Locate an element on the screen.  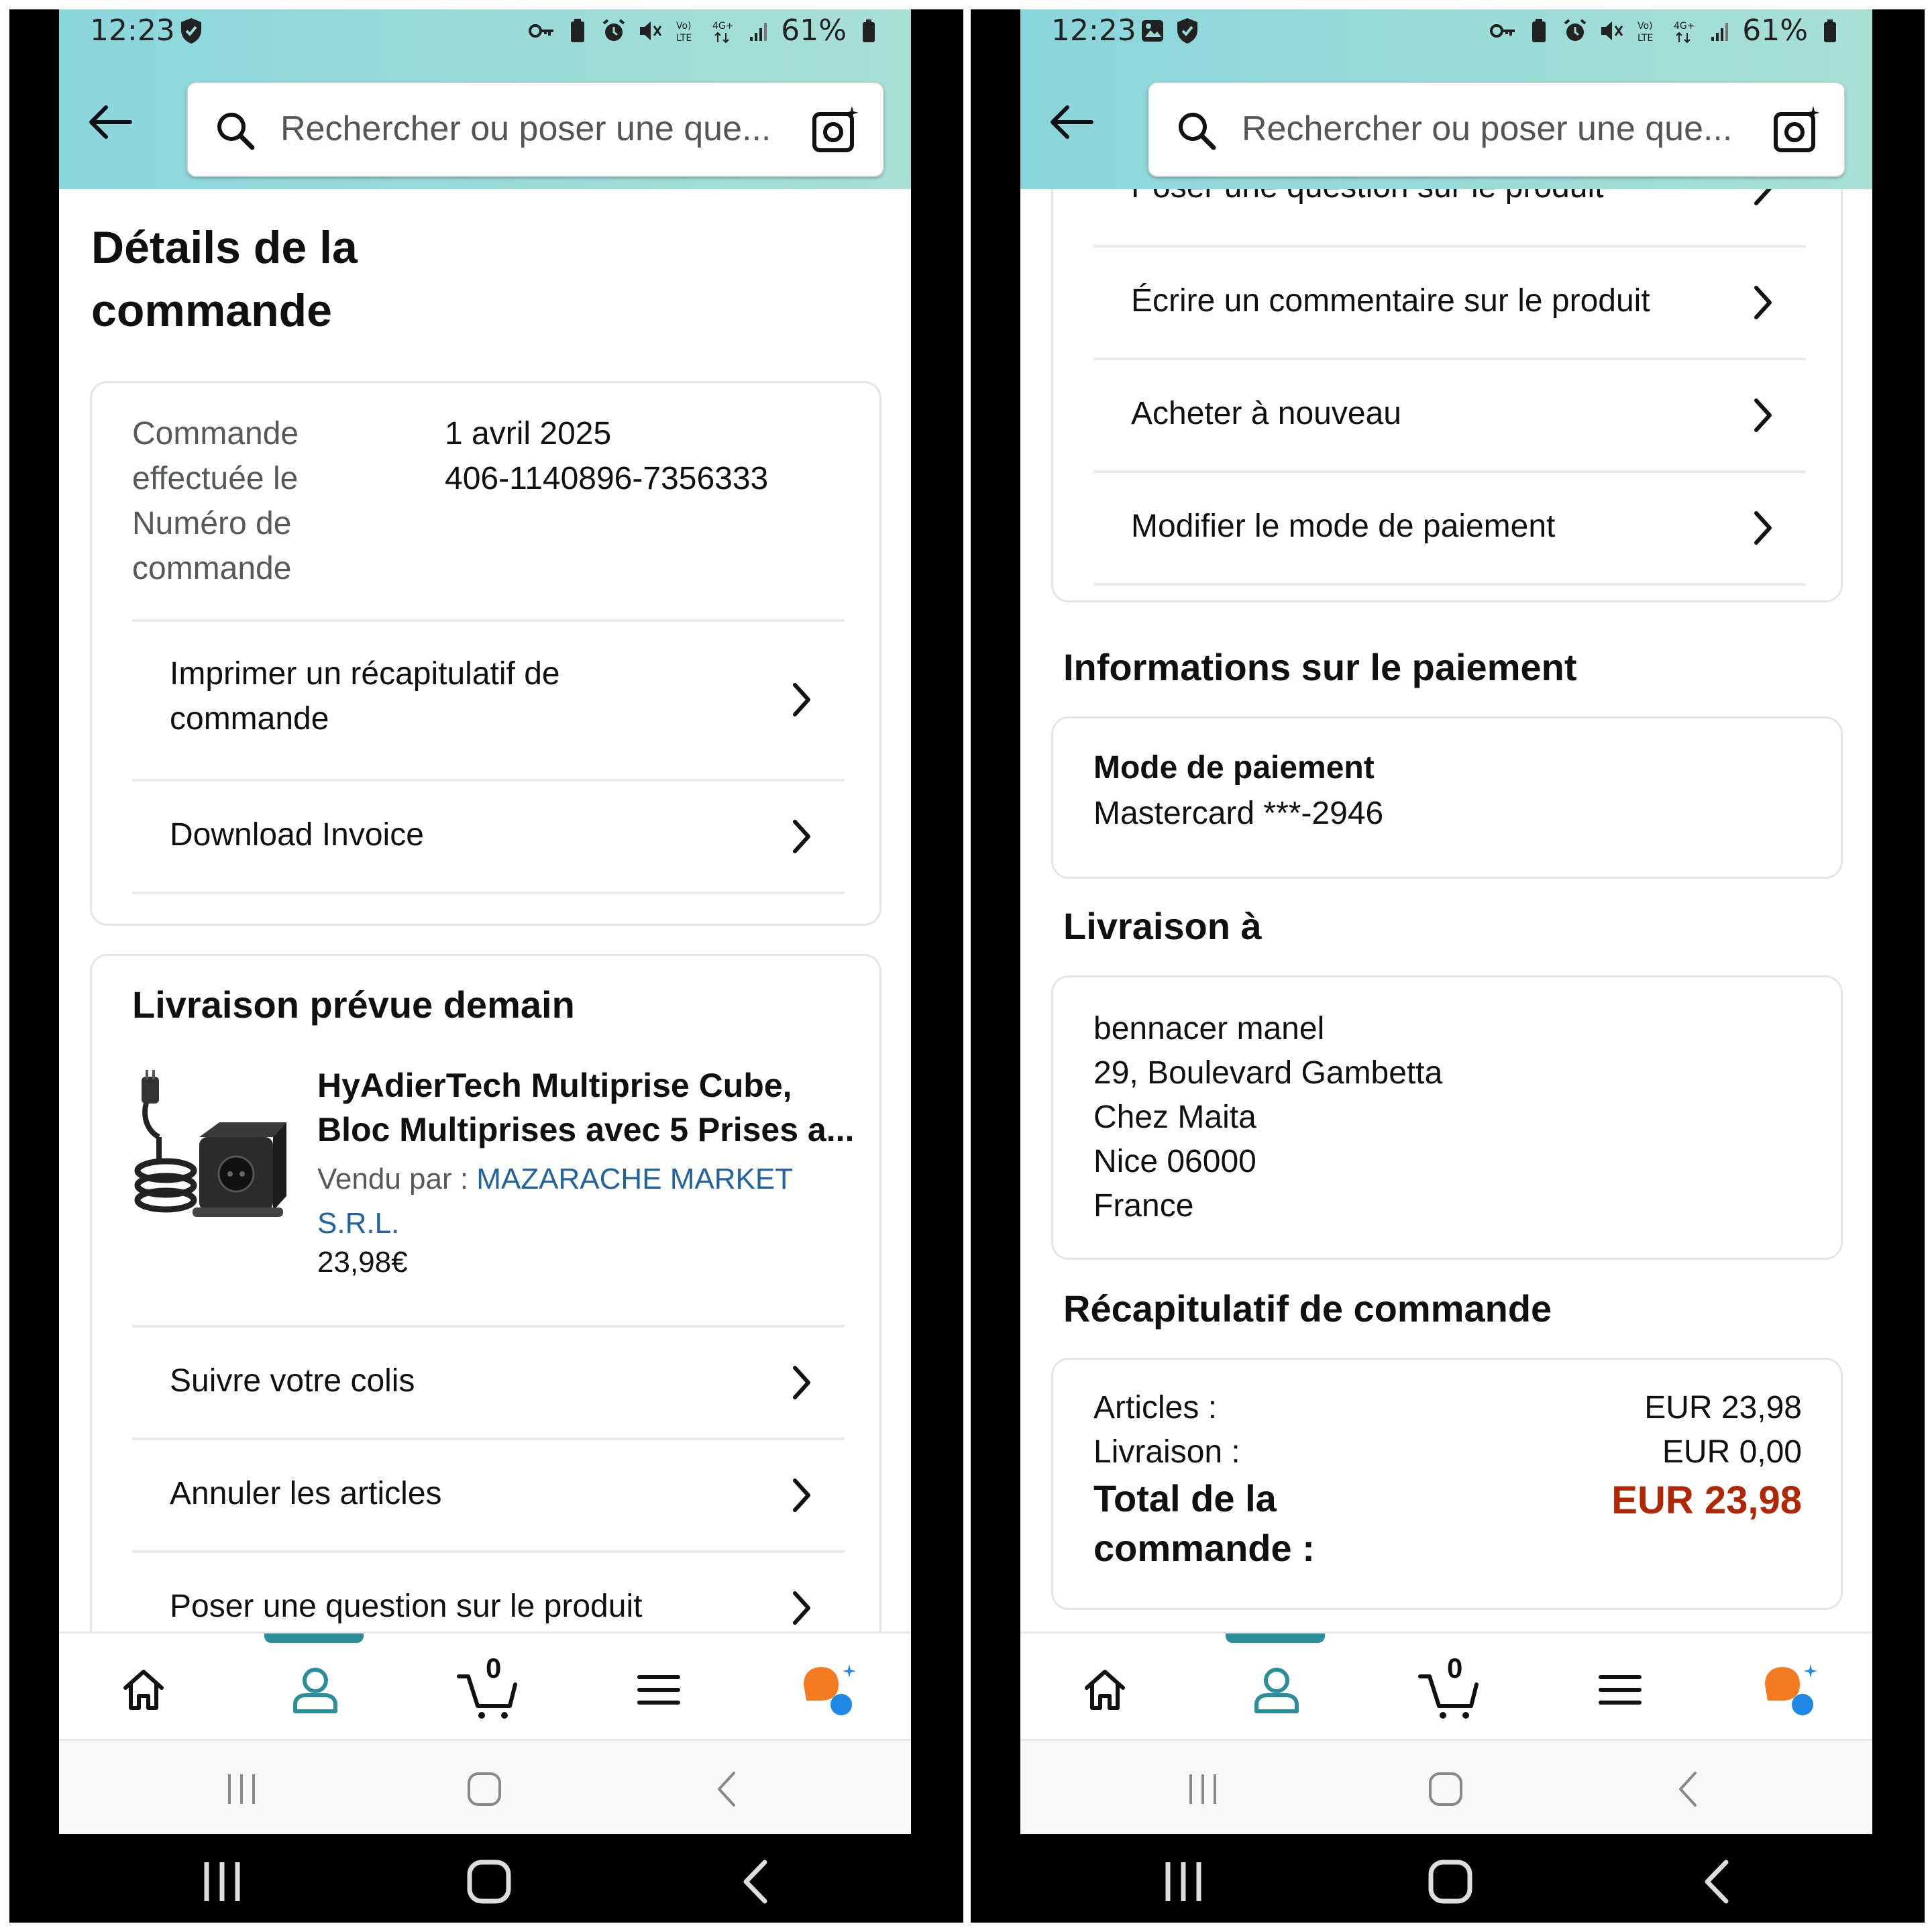
write-review-link: Écrire un commentaire sur le produit is located at coordinates (1449, 303).